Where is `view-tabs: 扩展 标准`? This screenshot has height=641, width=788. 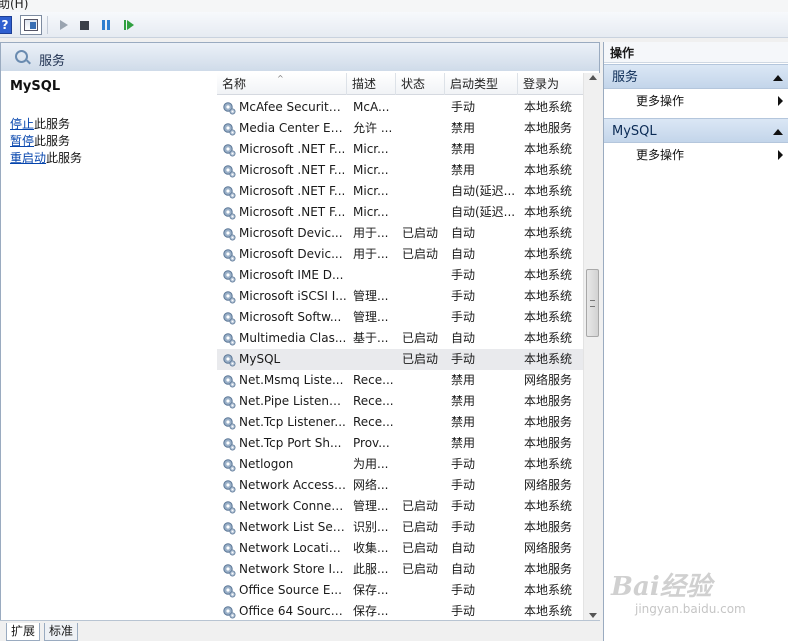
view-tabs: 扩展 标准 is located at coordinates (300, 630).